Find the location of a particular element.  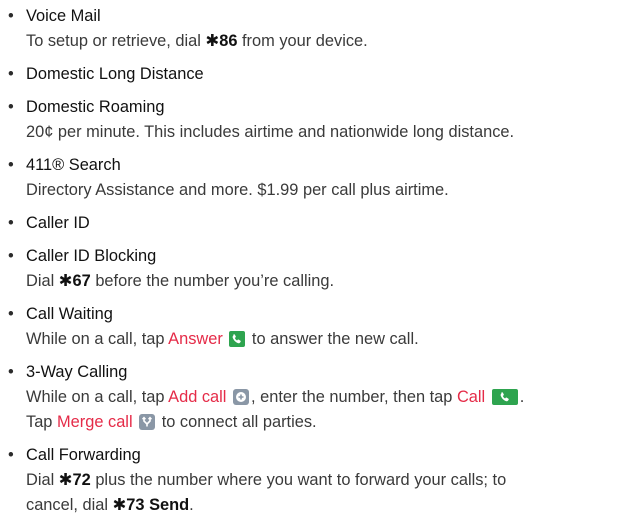

list-item-long-distance: • Domestic Long Distance is located at coordinates (315, 74).